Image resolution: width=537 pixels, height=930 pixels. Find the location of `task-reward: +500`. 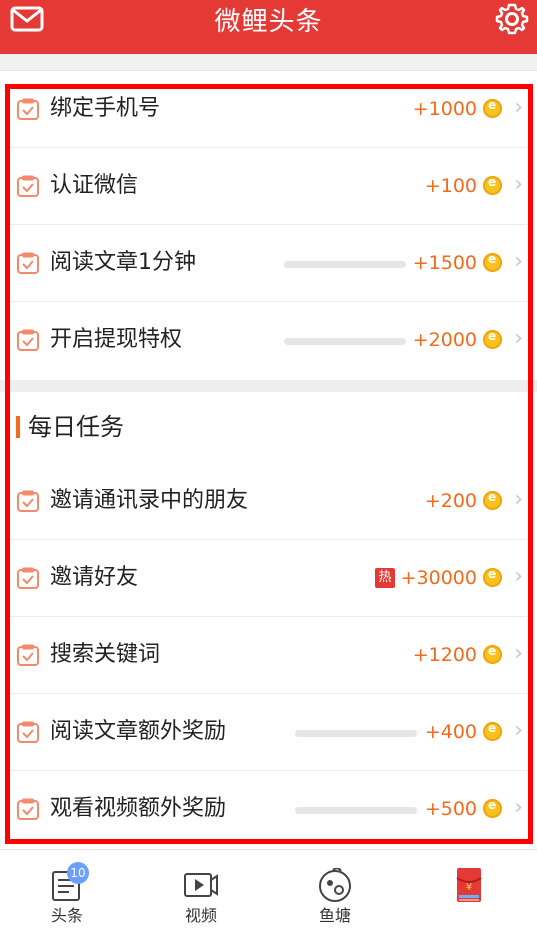

task-reward: +500 is located at coordinates (451, 809).